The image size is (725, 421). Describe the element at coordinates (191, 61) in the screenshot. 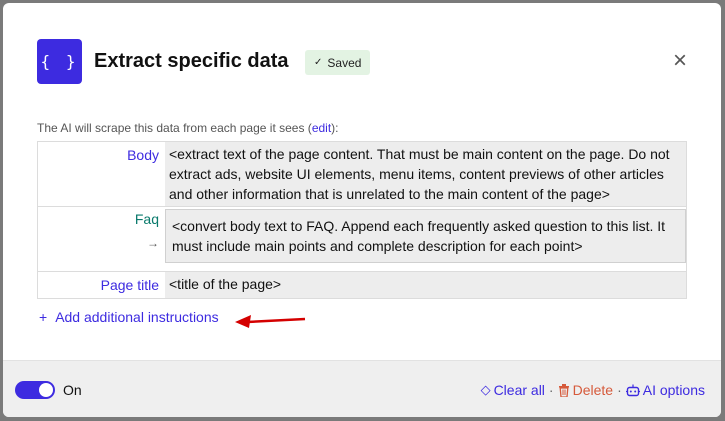

I see `dialog-title: Extract specific data` at that location.